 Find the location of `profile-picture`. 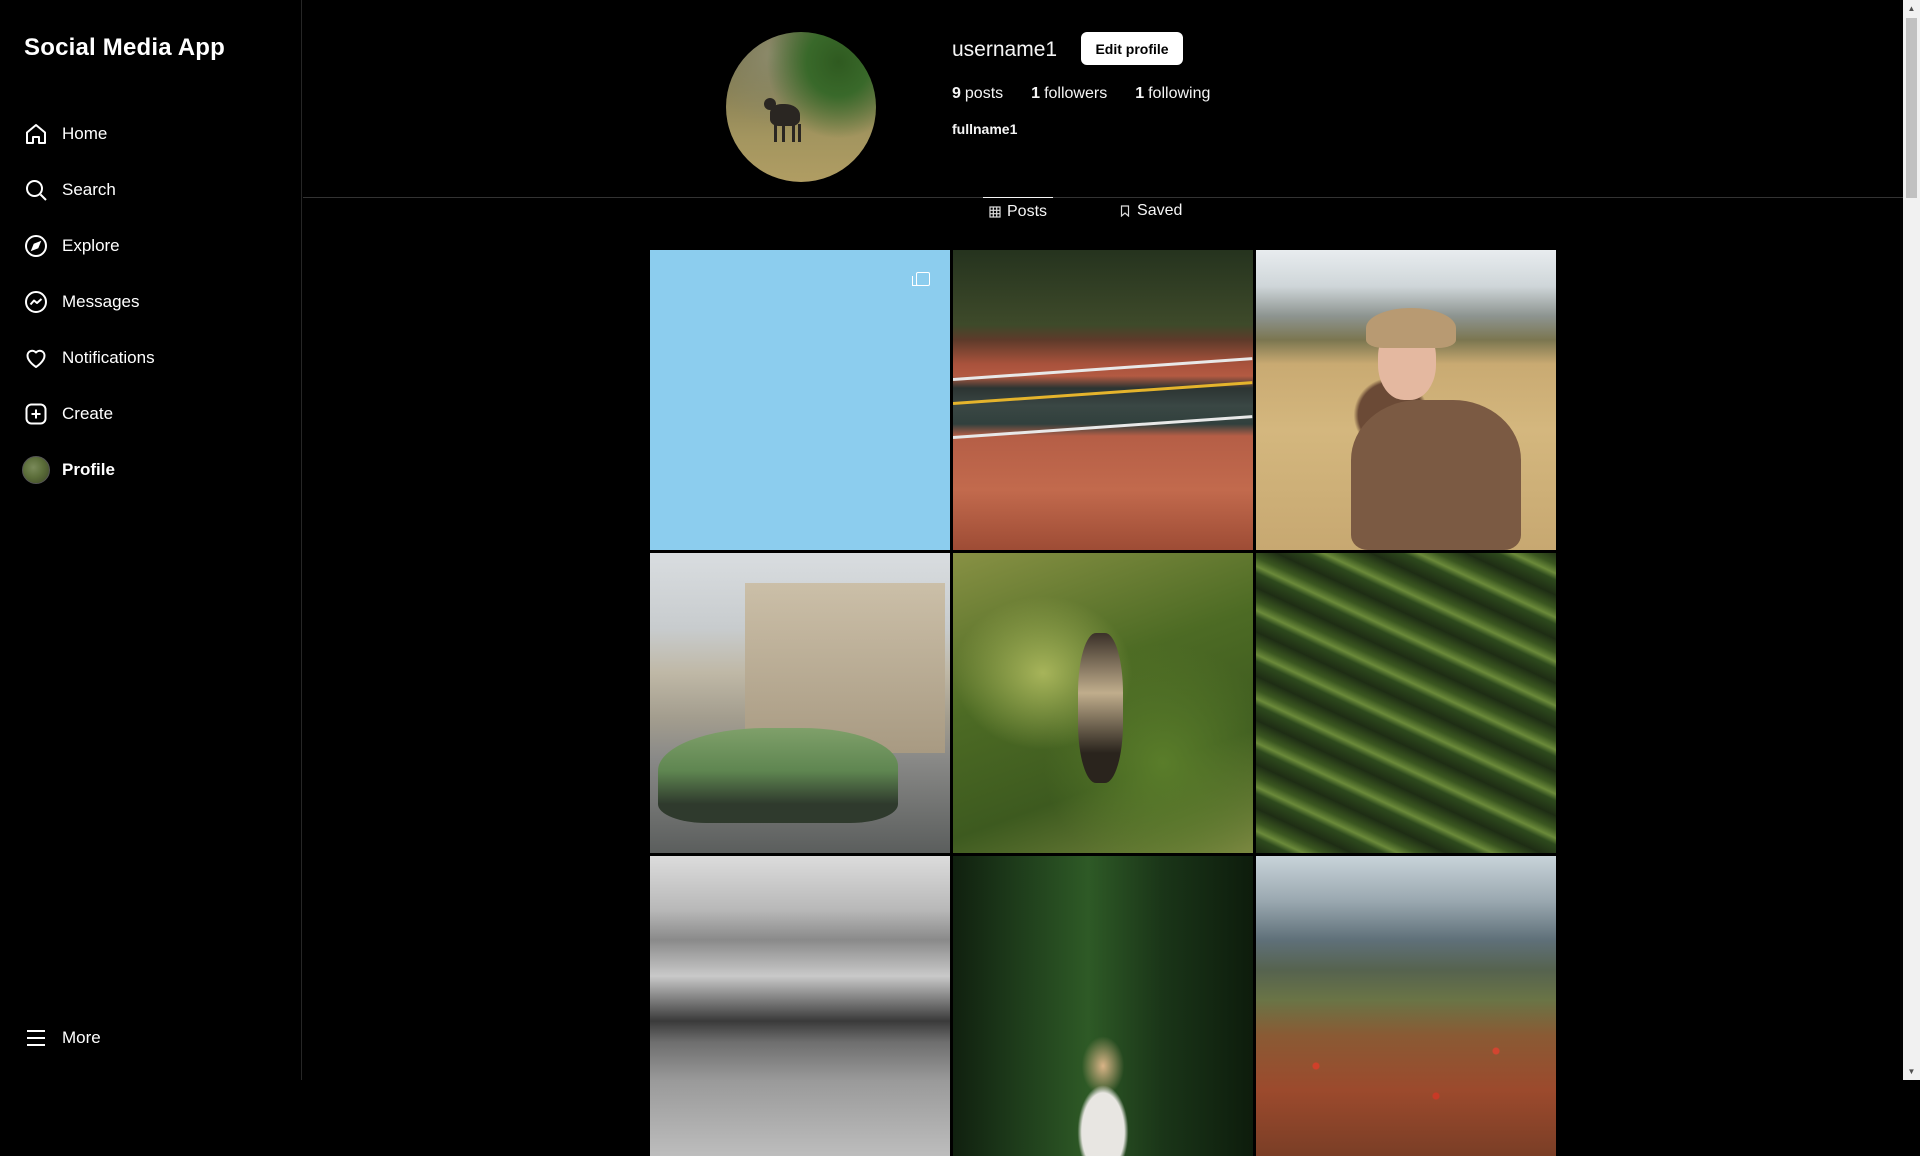

profile-picture is located at coordinates (801, 107).